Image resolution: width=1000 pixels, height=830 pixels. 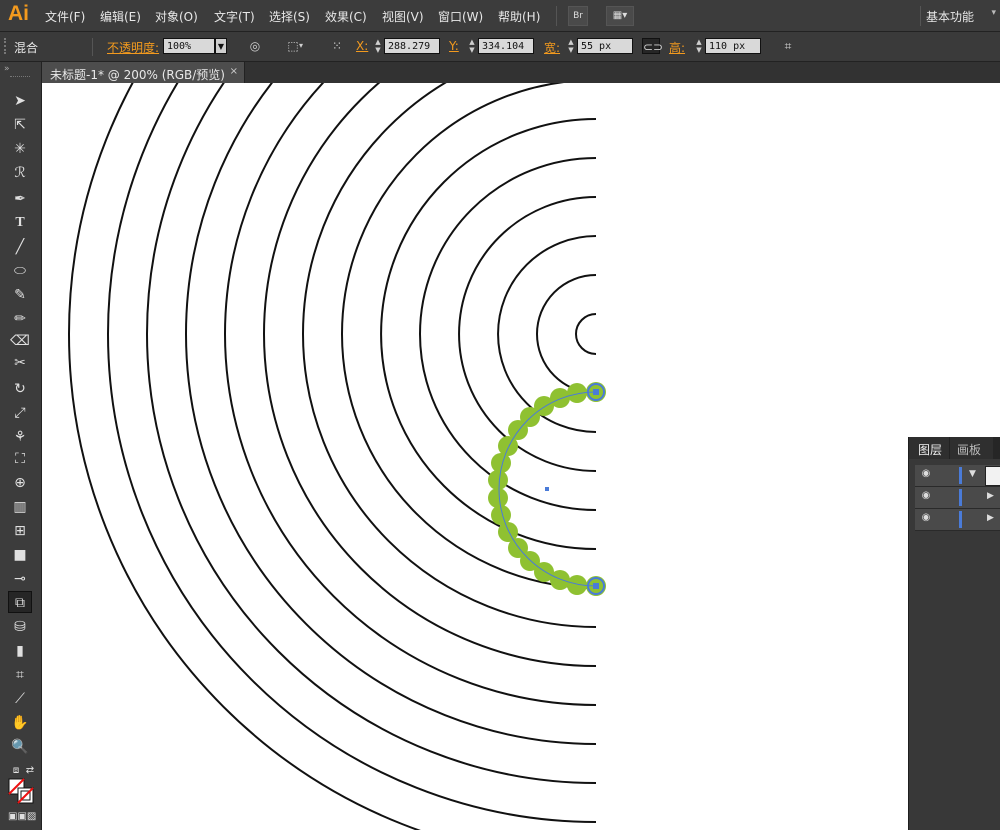 I want to click on width-input: 55 px, so click(x=605, y=46).